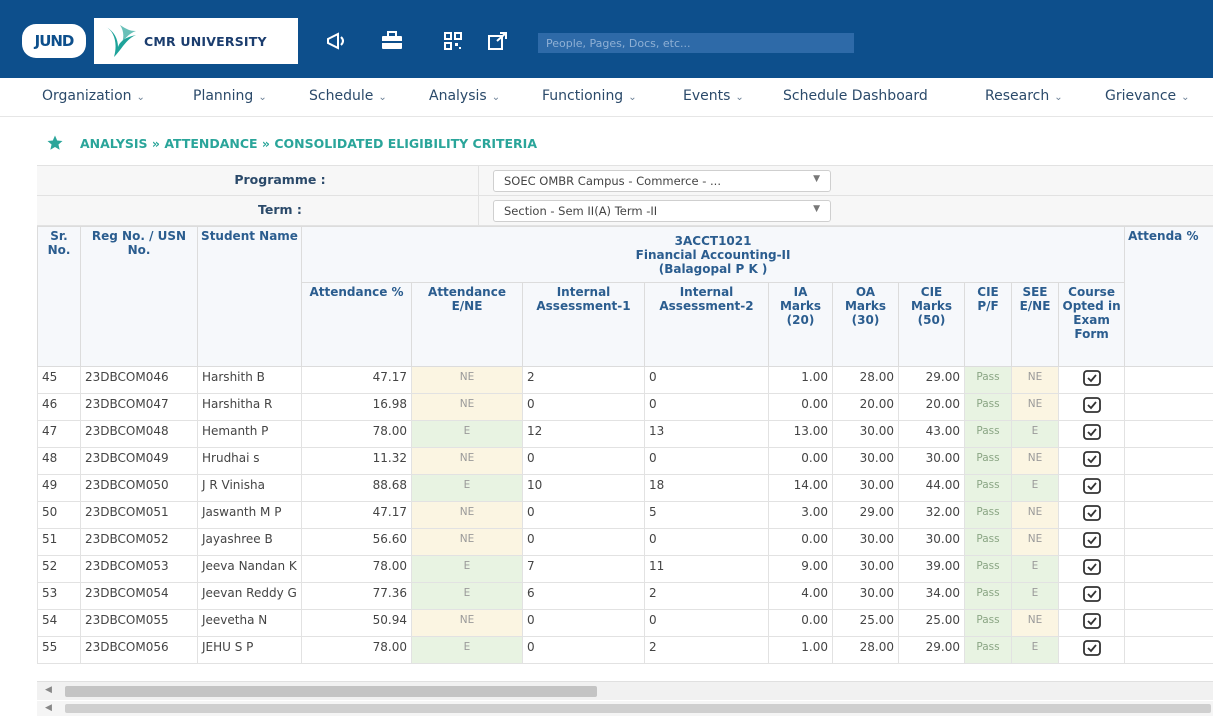 Image resolution: width=1213 pixels, height=716 pixels. I want to click on col-cie-marks: CIE Marks (50), so click(931, 324).